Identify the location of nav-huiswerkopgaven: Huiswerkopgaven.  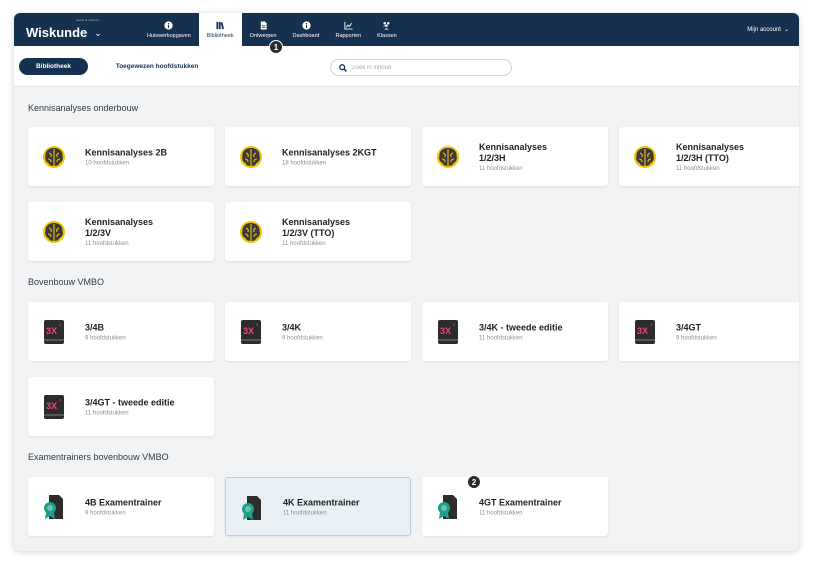
(169, 29).